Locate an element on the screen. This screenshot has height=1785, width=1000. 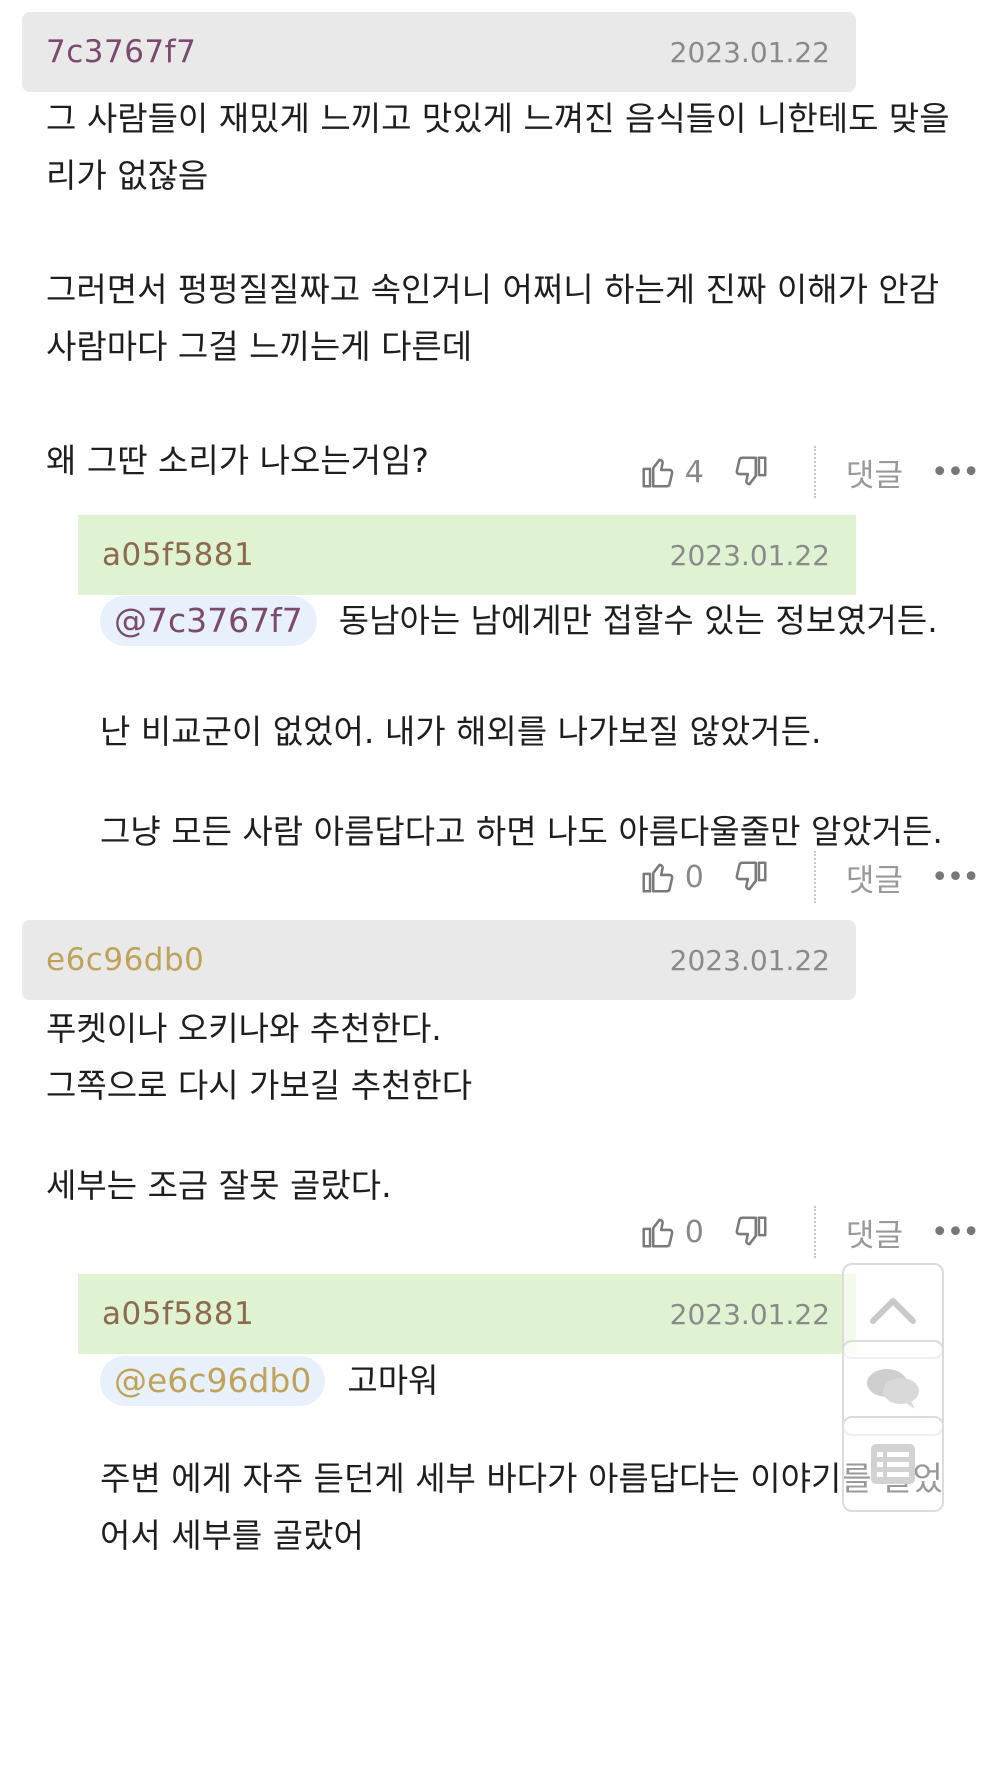
comment-author: e6c96db0 is located at coordinates (125, 960).